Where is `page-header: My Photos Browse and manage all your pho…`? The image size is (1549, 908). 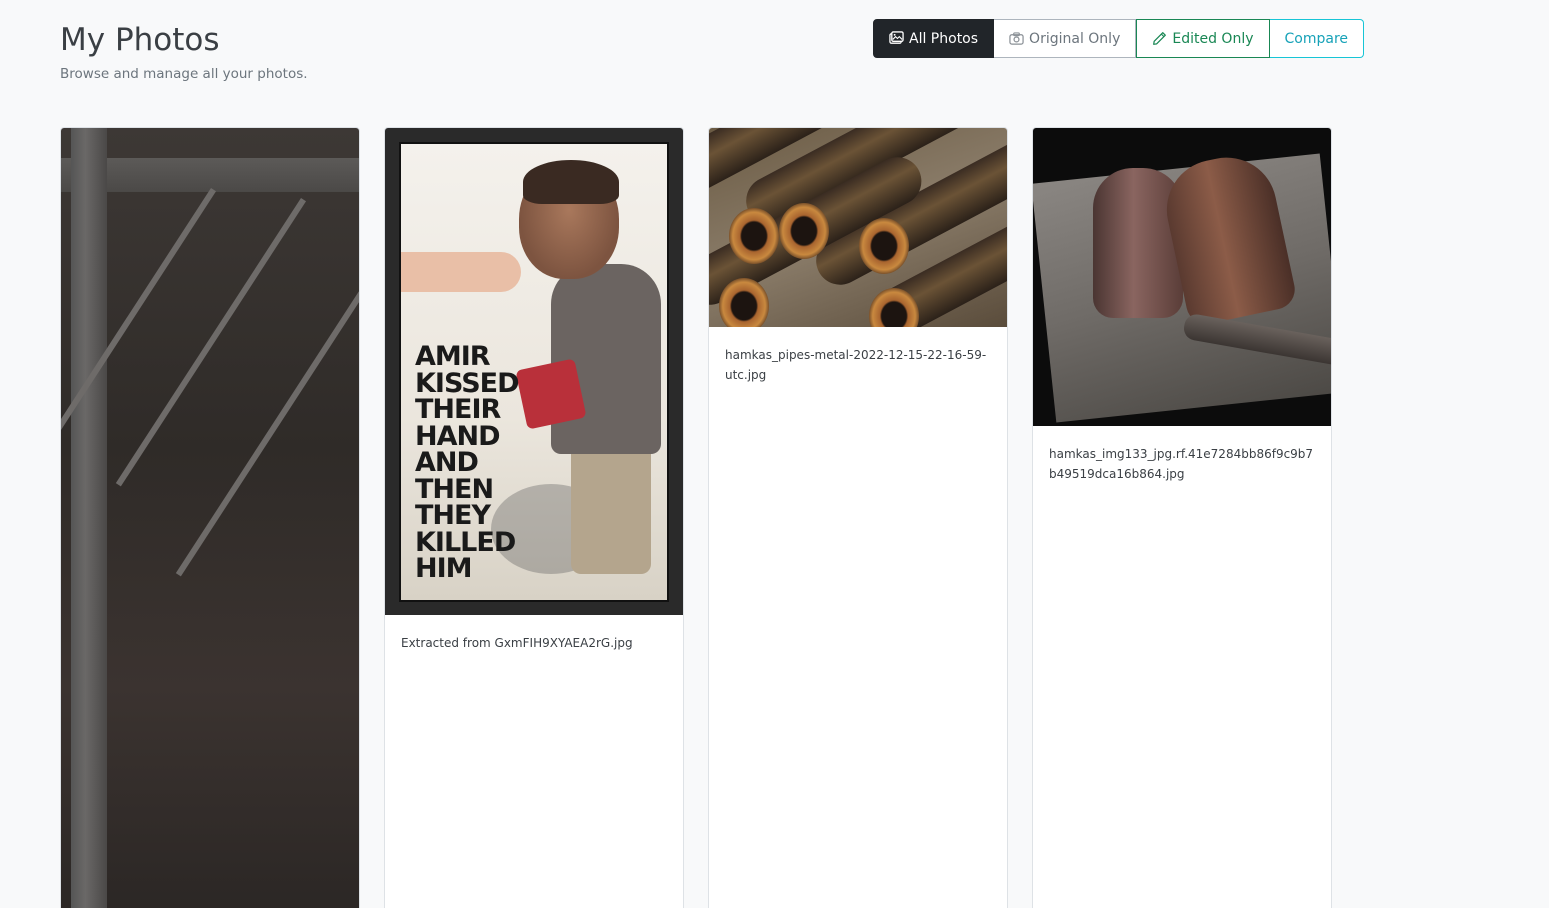 page-header: My Photos Browse and manage all your pho… is located at coordinates (184, 51).